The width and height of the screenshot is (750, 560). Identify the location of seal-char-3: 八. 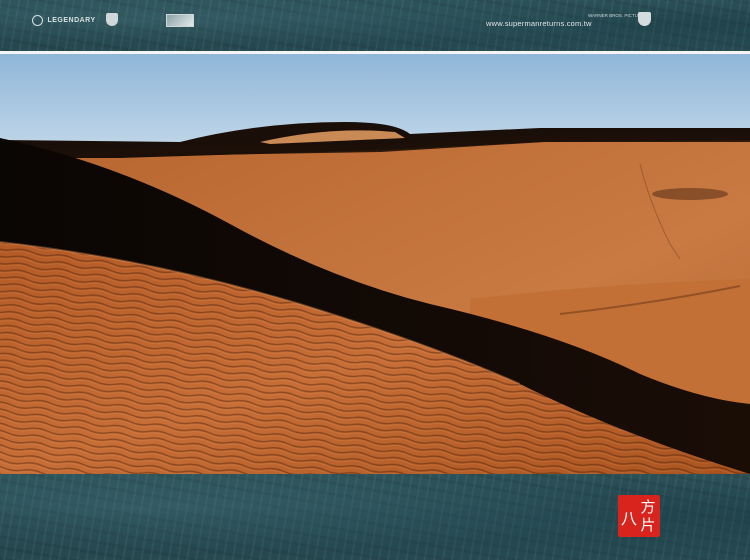
(629, 518).